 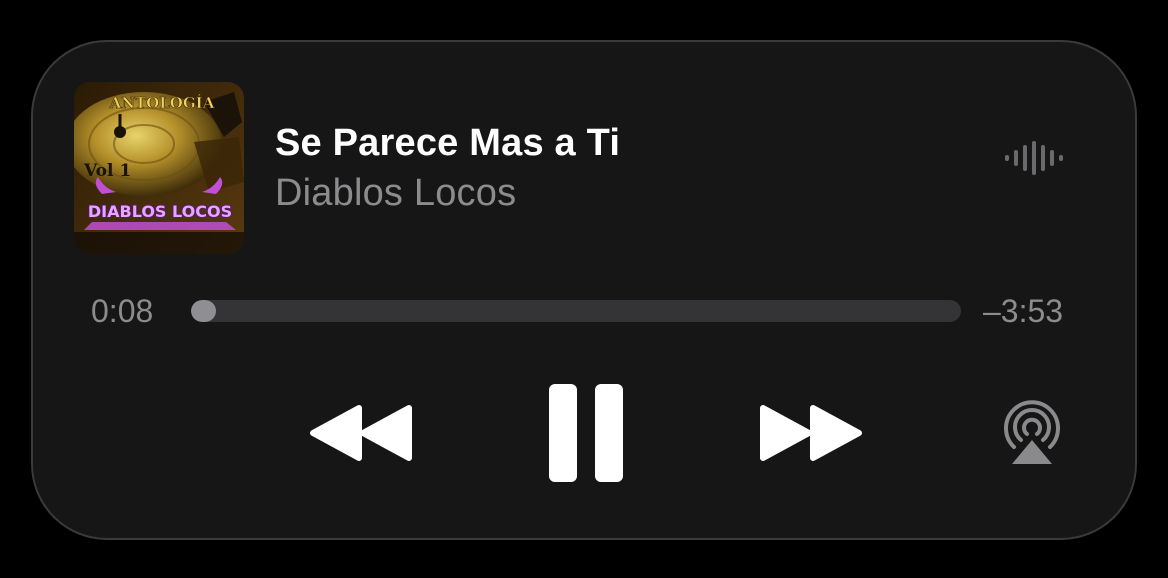 I want to click on backward-icon, so click(x=361, y=433).